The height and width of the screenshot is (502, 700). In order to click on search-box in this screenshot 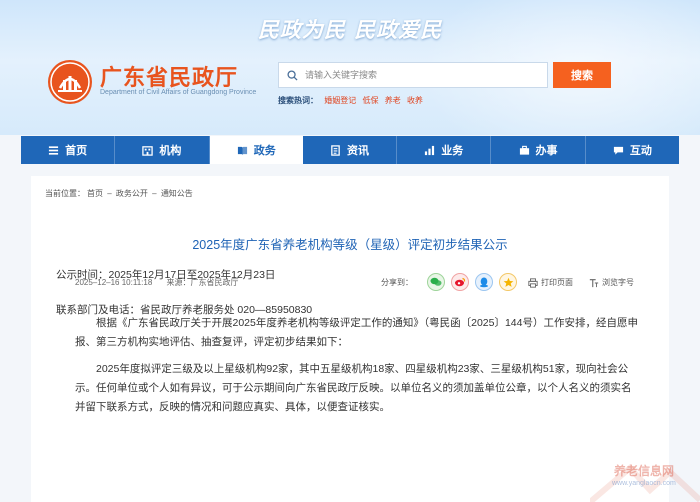, I will do `click(413, 75)`.